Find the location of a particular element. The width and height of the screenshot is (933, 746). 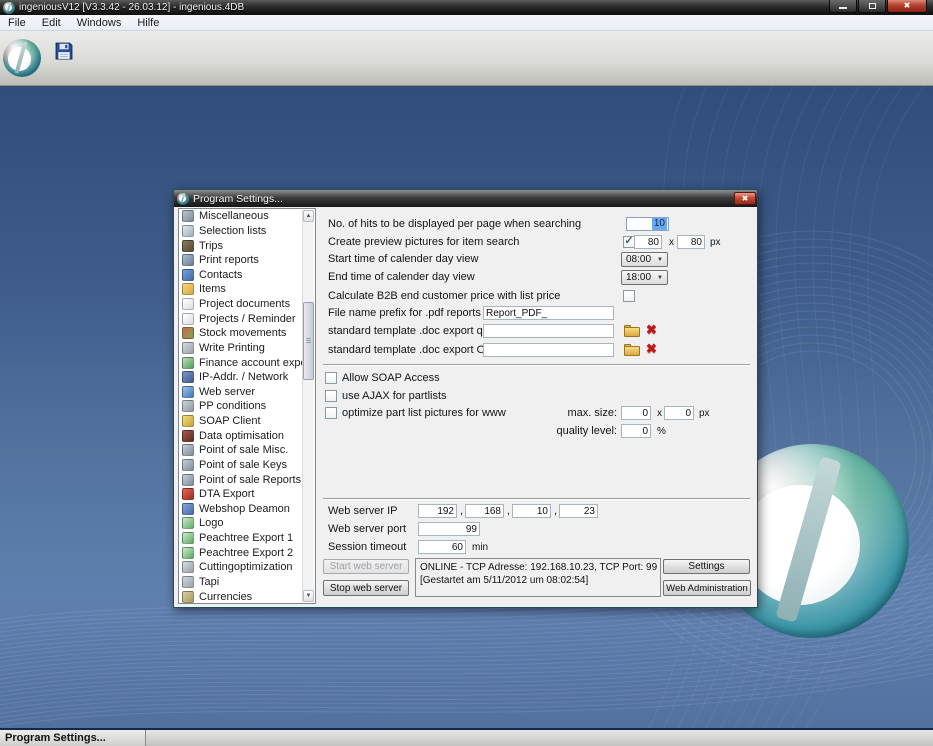

web-port-input is located at coordinates (449, 529).